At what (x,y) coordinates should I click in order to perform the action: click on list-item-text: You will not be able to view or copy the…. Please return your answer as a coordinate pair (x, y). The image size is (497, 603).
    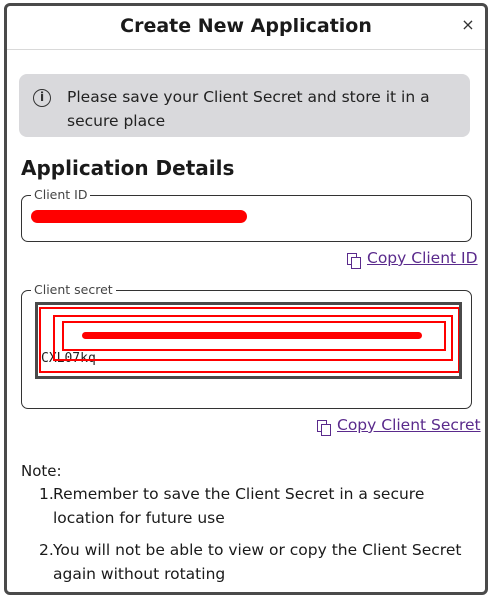
    Looking at the image, I should click on (257, 562).